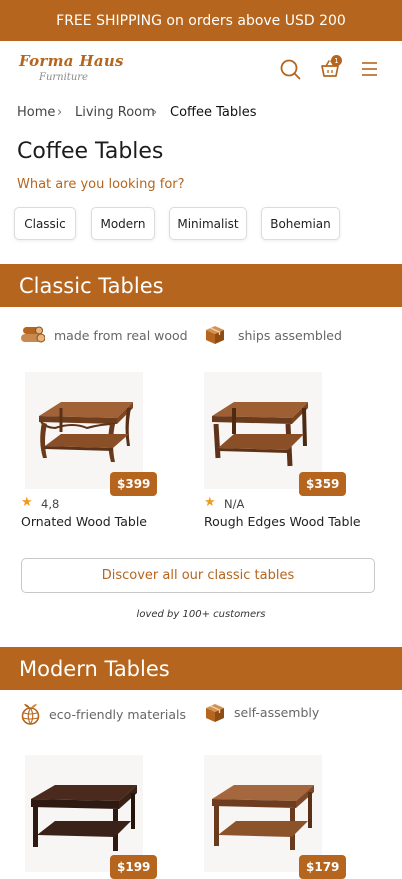 The width and height of the screenshot is (402, 879). I want to click on chip-classic: Classic, so click(45, 223).